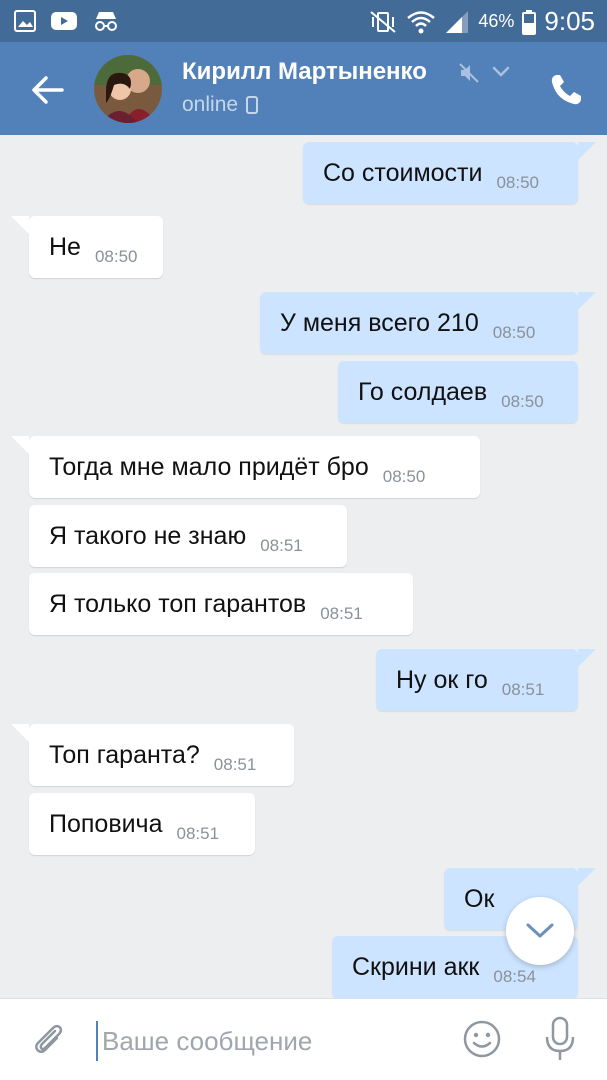  I want to click on paperclip-icon, so click(48, 1039).